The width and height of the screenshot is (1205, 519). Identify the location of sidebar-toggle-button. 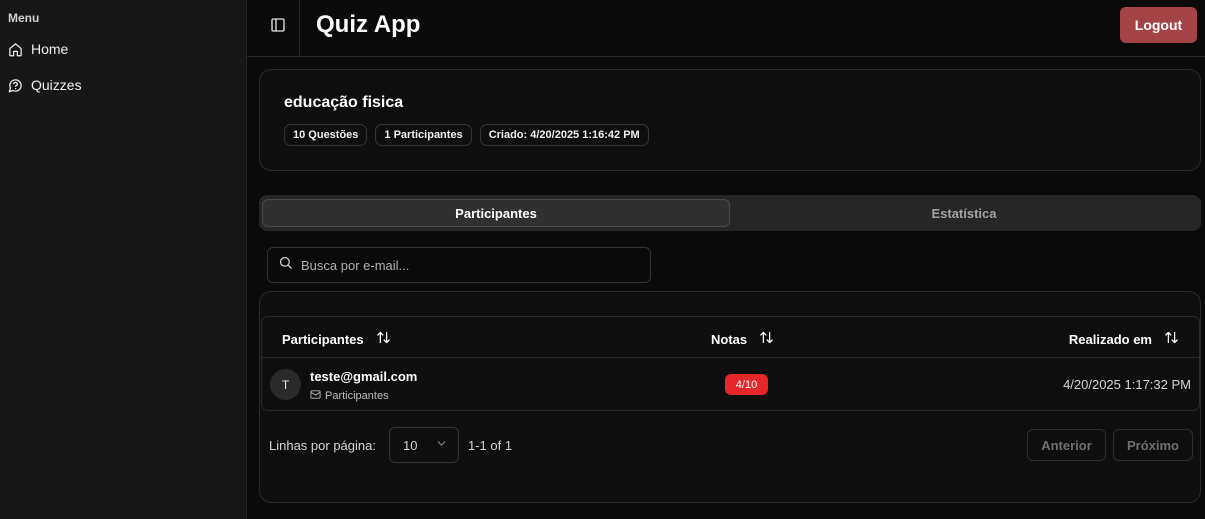
(278, 27).